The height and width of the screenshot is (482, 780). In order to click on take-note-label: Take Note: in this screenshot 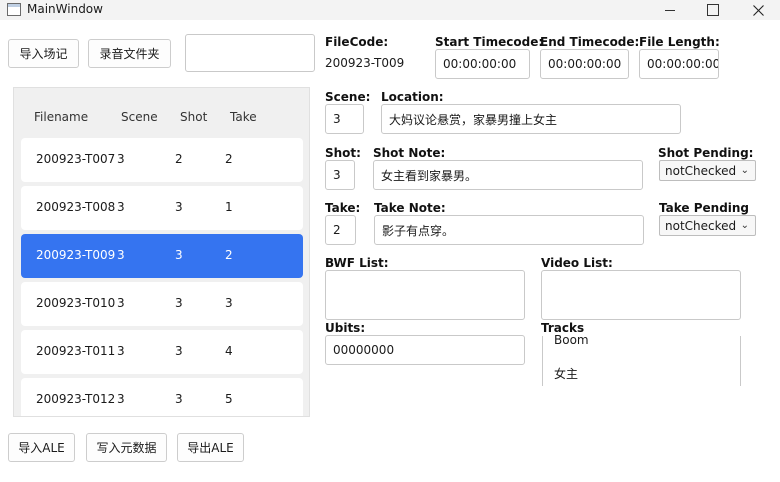, I will do `click(410, 208)`.